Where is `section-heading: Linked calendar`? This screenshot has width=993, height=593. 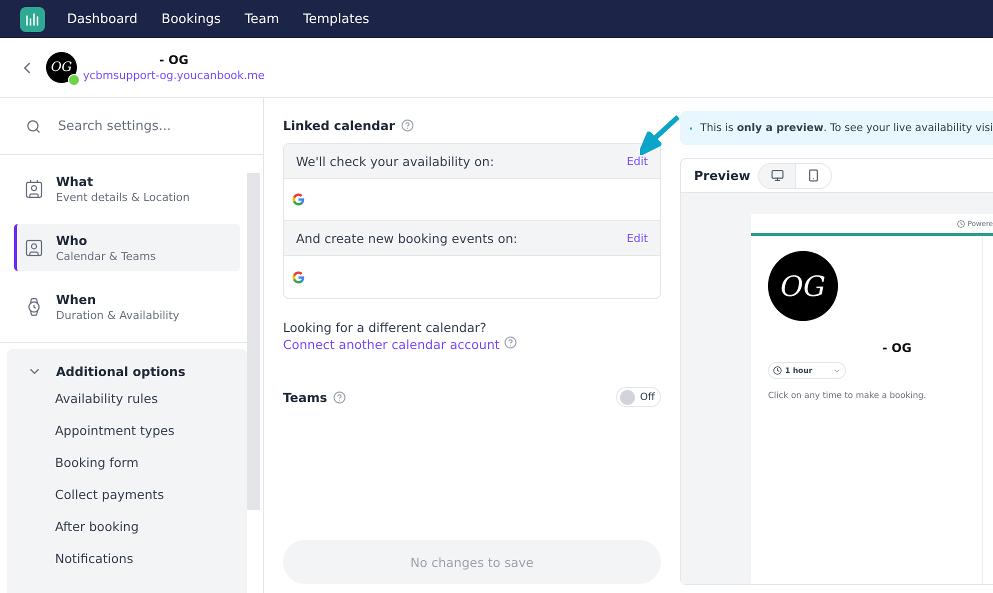 section-heading: Linked calendar is located at coordinates (339, 125).